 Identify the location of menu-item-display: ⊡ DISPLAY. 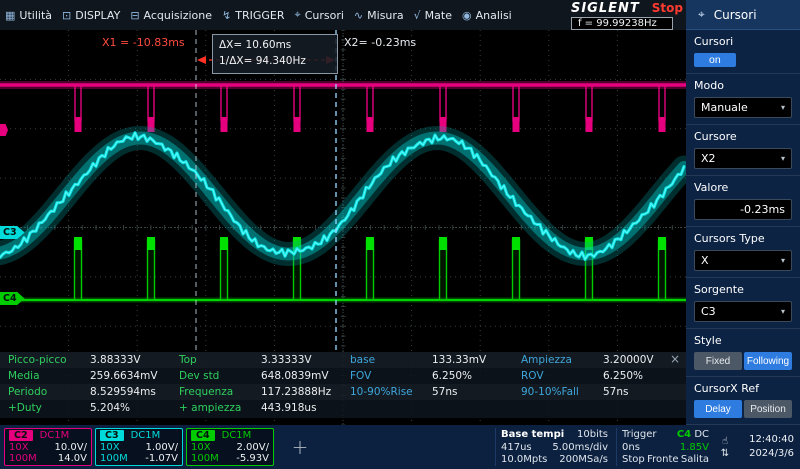
(91, 15).